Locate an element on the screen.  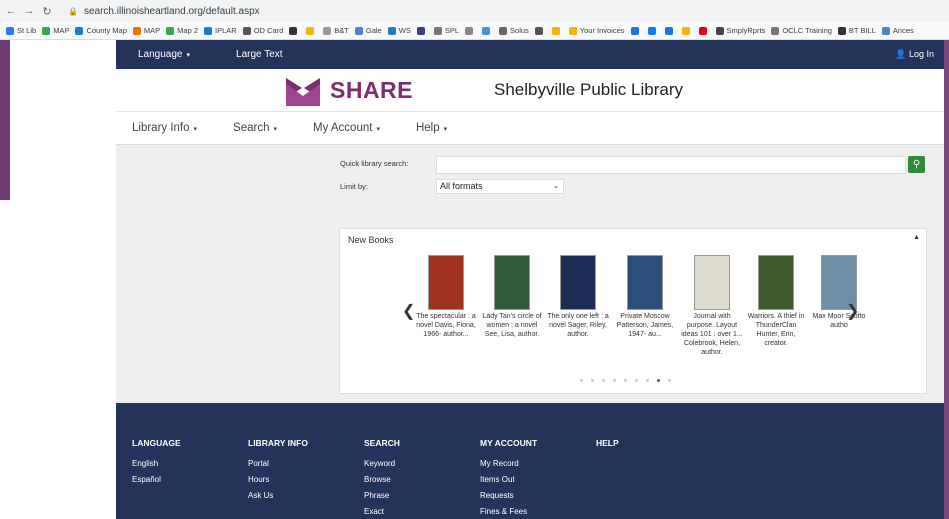
bookmark-item: Your Invoices is located at coordinates (596, 30).